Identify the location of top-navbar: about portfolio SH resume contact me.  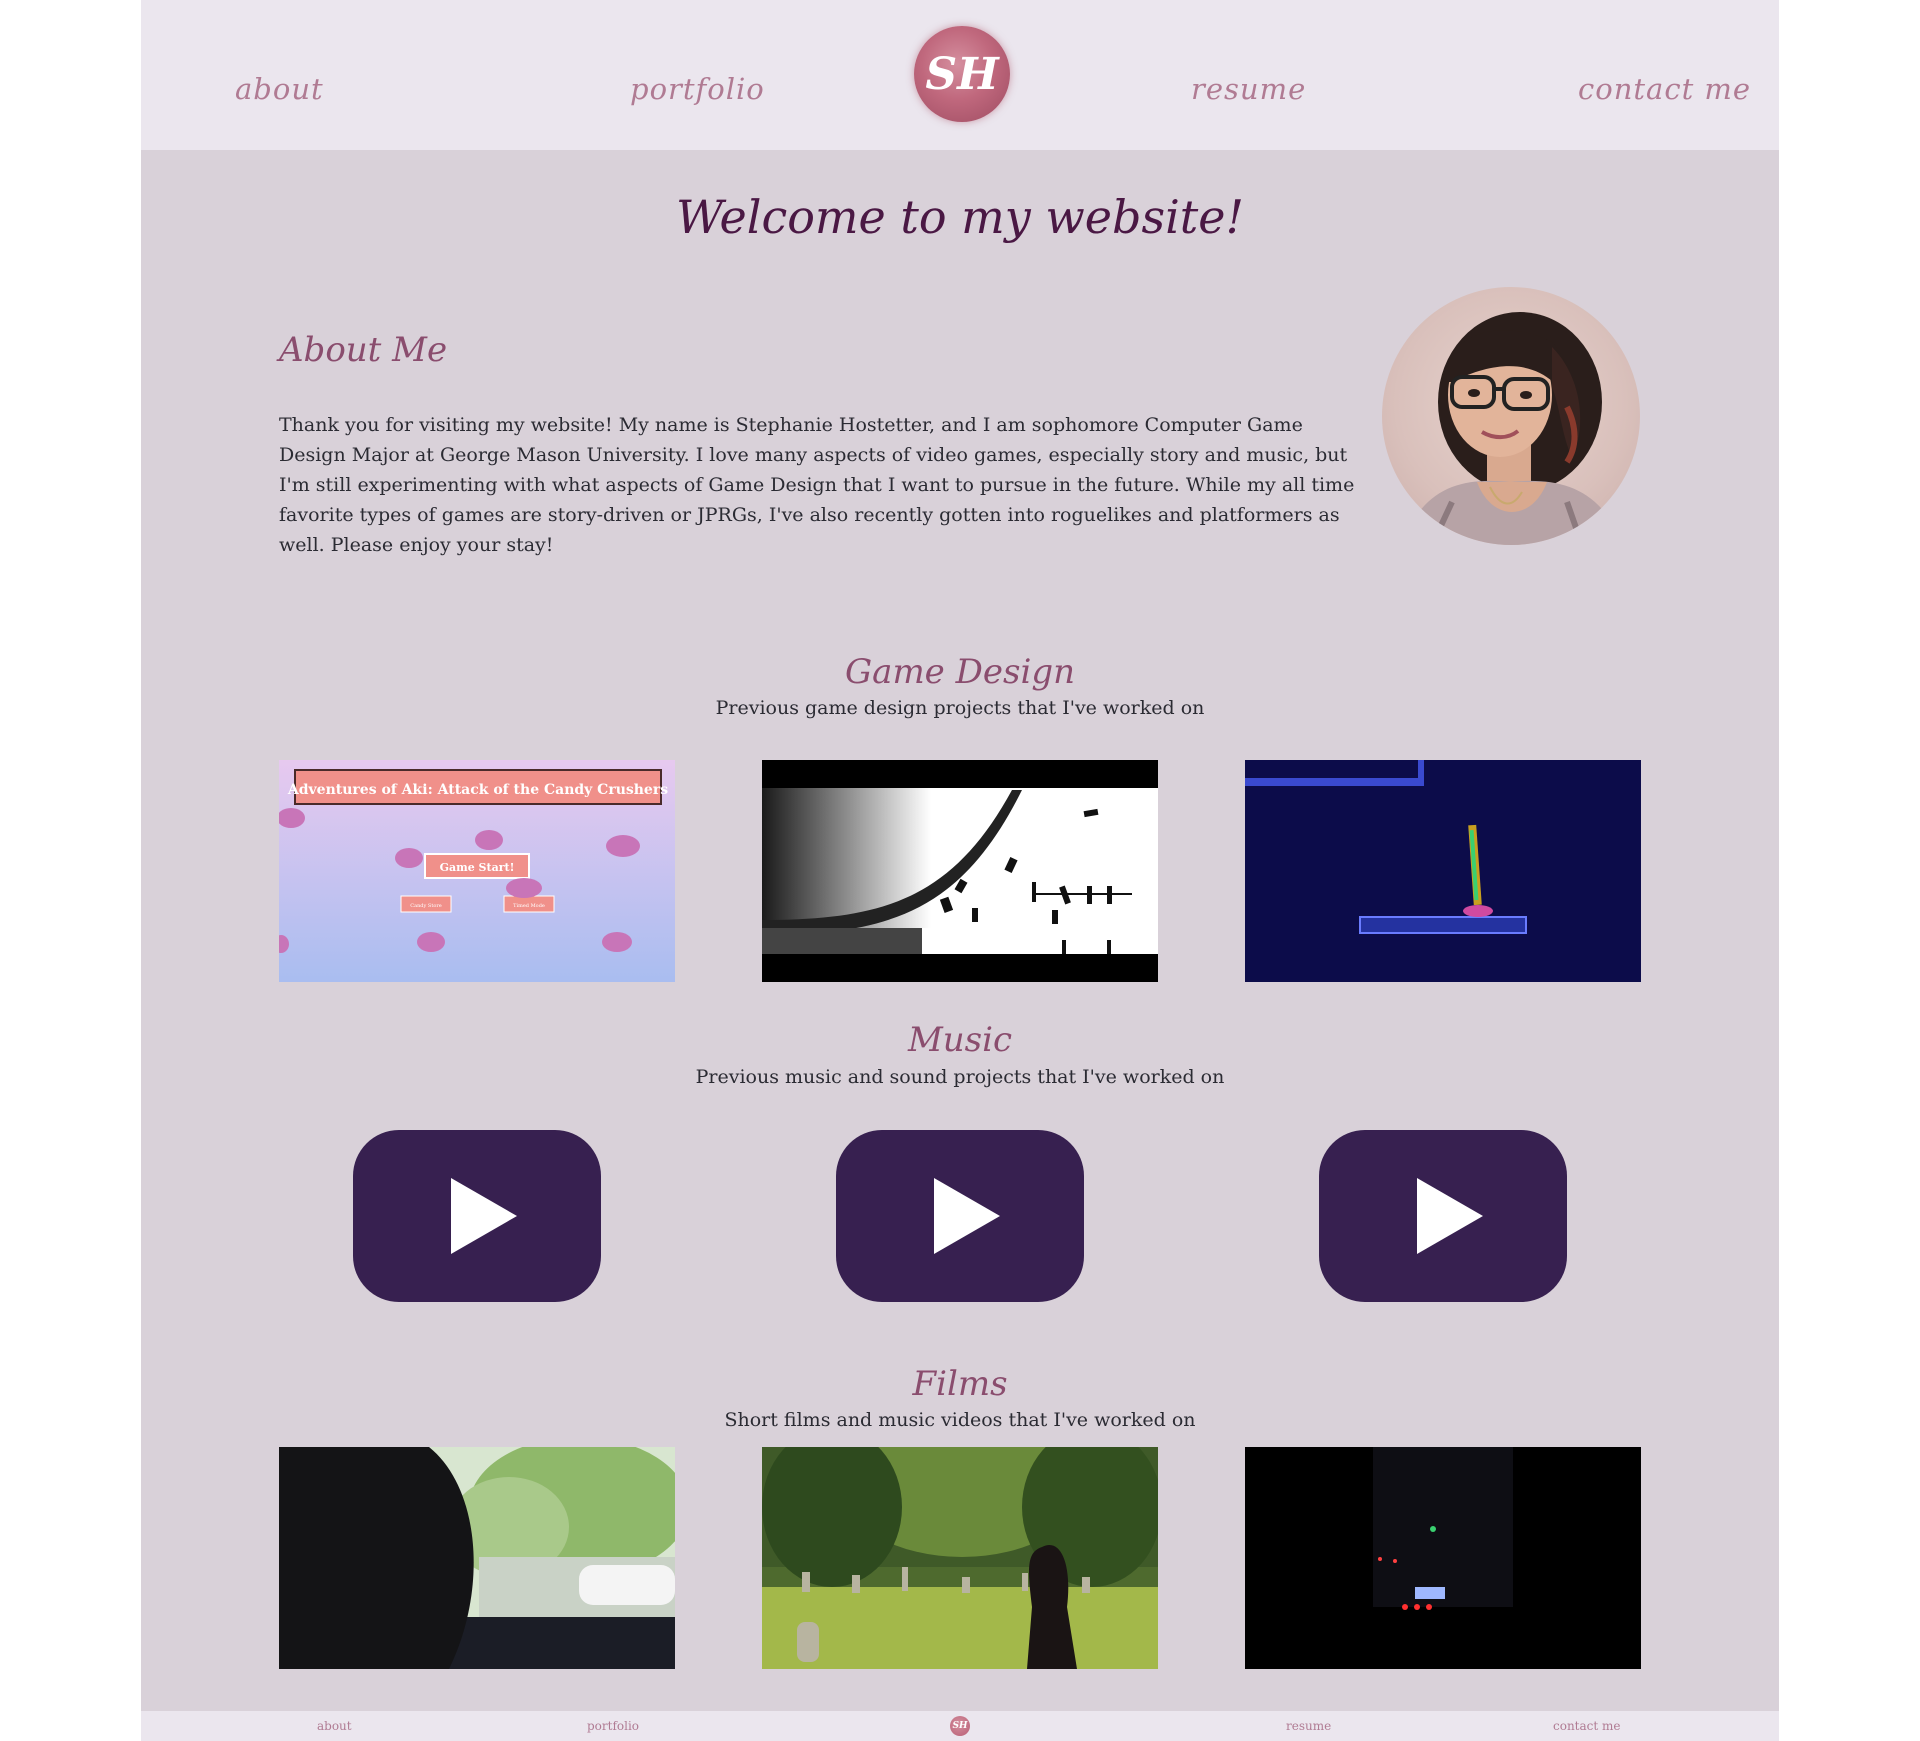
(960, 75).